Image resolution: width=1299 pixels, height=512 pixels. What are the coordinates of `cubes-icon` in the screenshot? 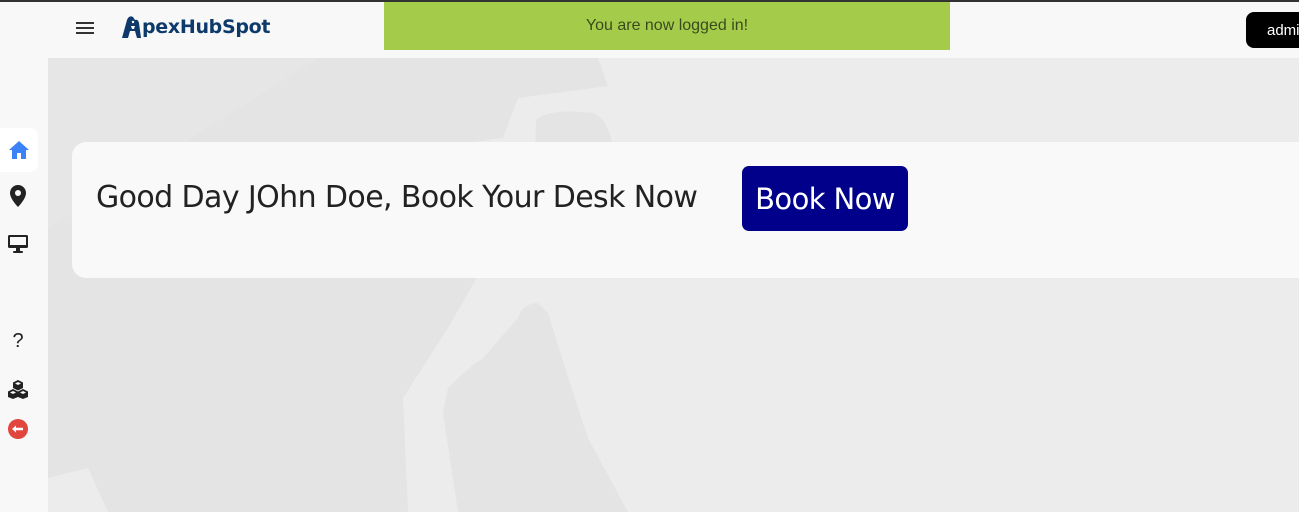 It's located at (18, 389).